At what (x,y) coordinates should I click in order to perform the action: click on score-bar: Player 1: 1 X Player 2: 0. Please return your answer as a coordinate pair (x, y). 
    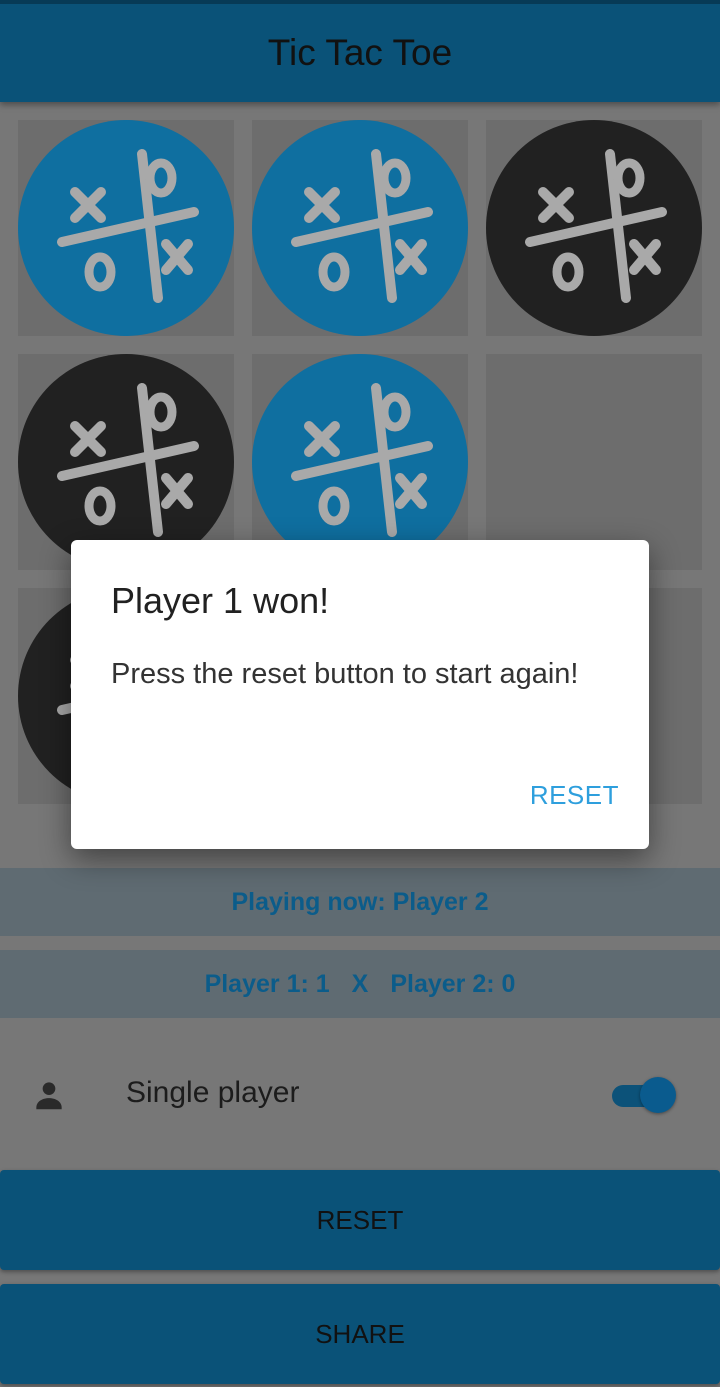
    Looking at the image, I should click on (360, 984).